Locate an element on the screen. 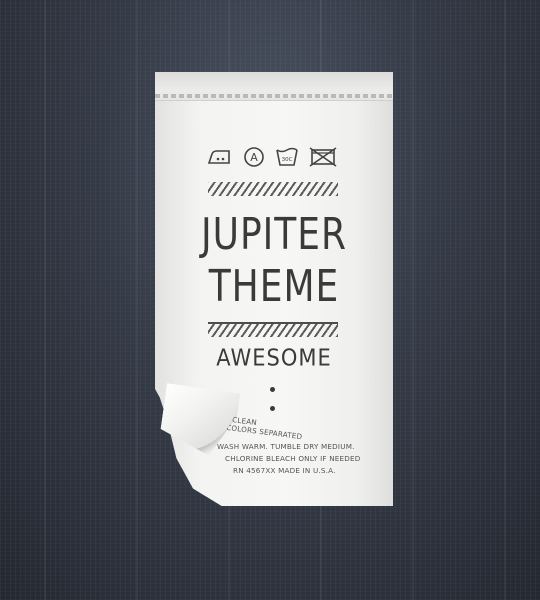 This screenshot has height=600, width=540. title-line-1: JUPITER is located at coordinates (274, 235).